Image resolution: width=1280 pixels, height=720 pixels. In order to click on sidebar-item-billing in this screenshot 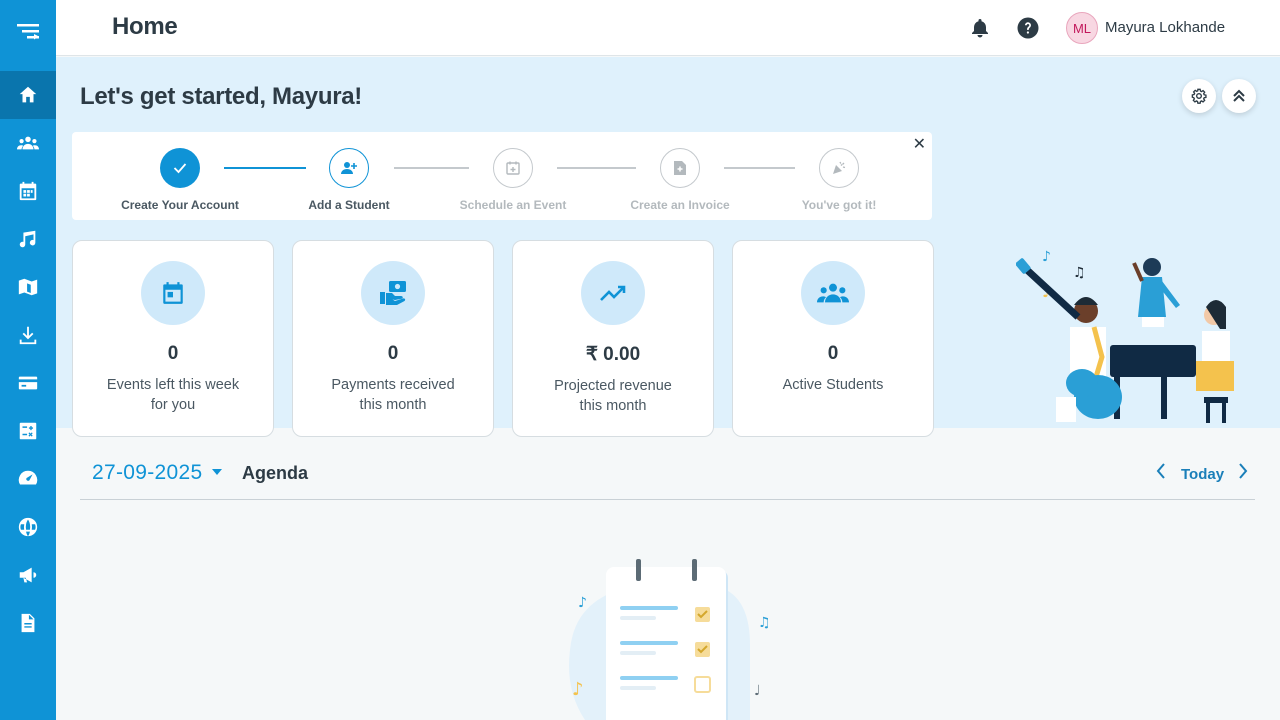, I will do `click(28, 383)`.